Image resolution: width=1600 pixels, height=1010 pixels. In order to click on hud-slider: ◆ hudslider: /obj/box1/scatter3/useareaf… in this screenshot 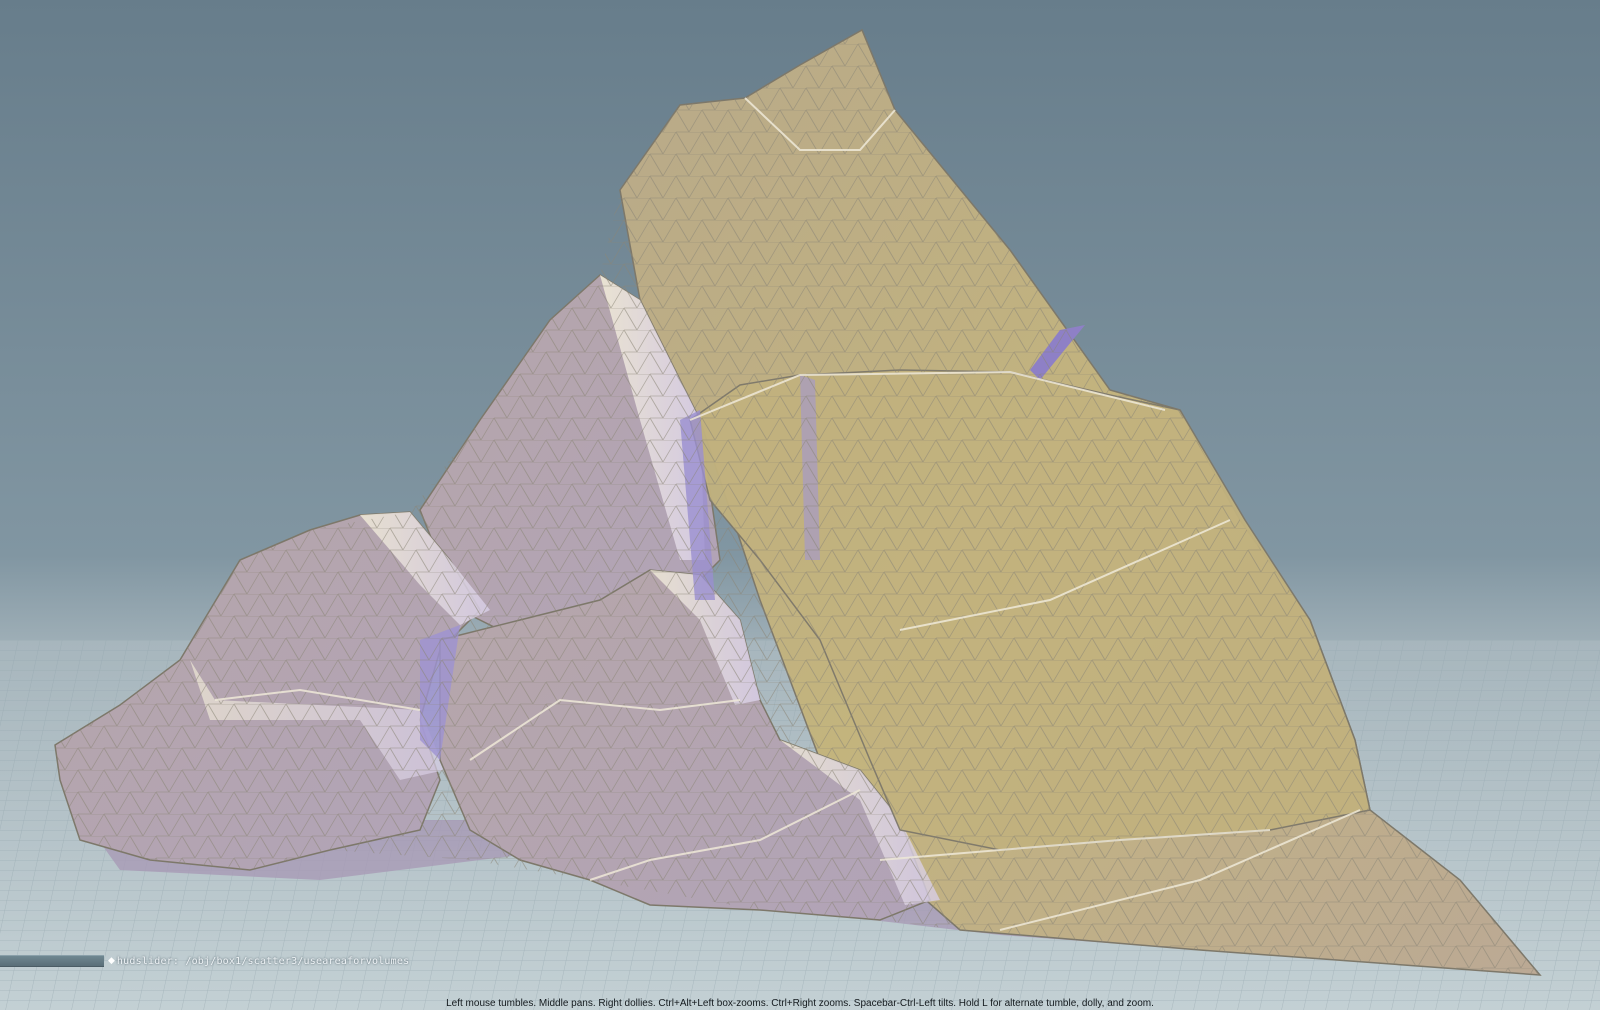, I will do `click(220, 961)`.